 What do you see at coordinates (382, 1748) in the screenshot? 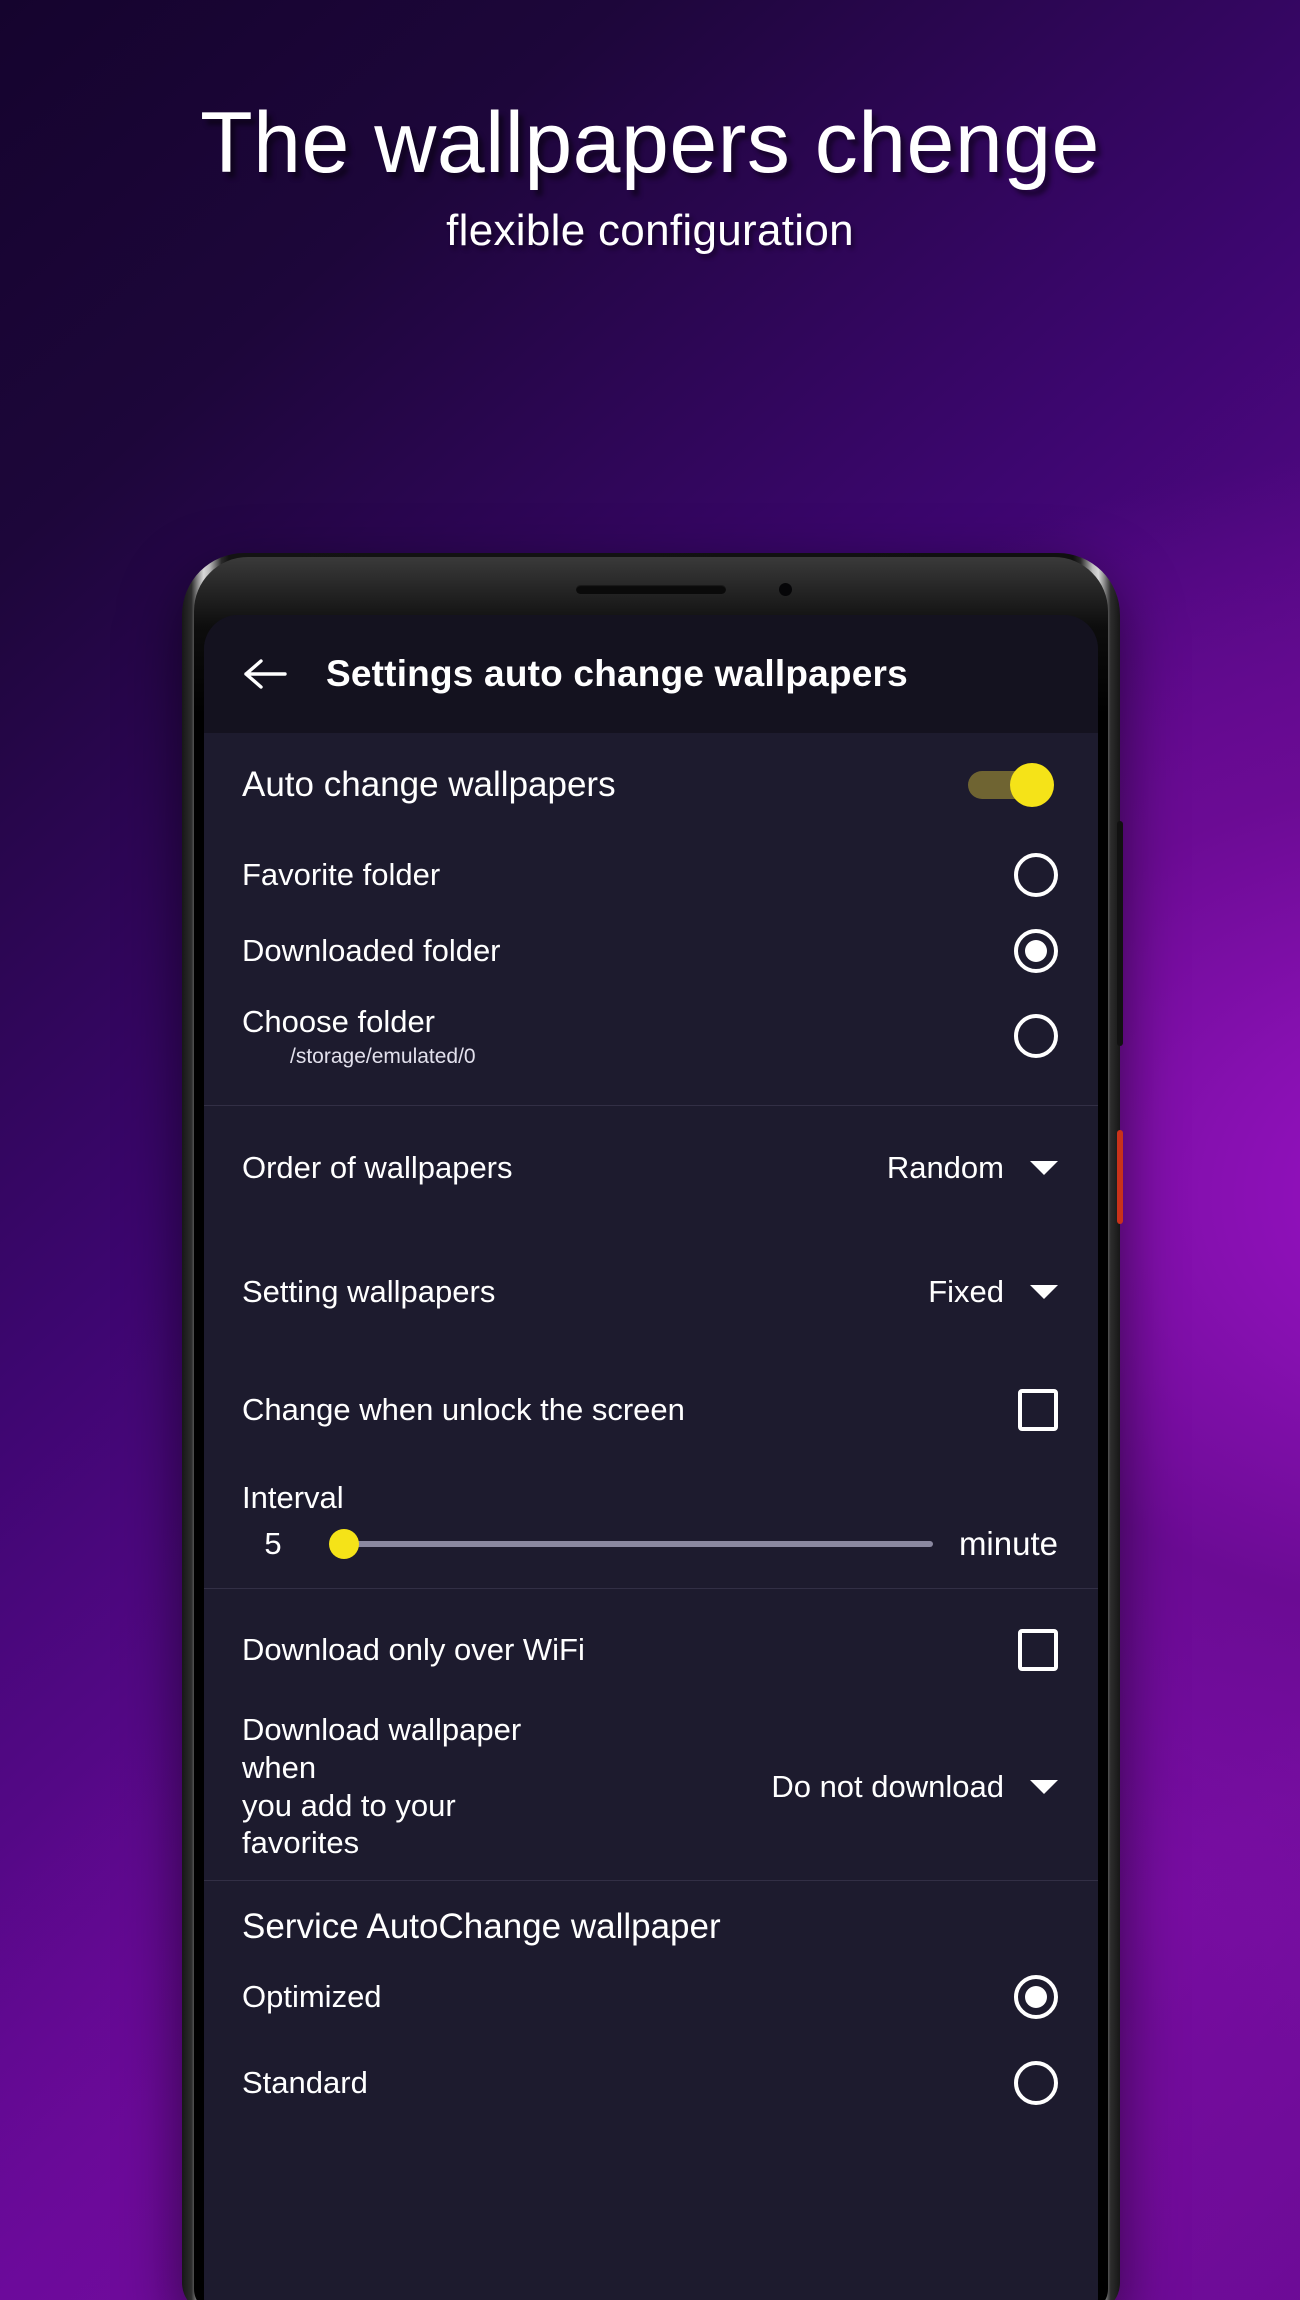
I see `download-on-favorite-label-line1: Download wallpaper when` at bounding box center [382, 1748].